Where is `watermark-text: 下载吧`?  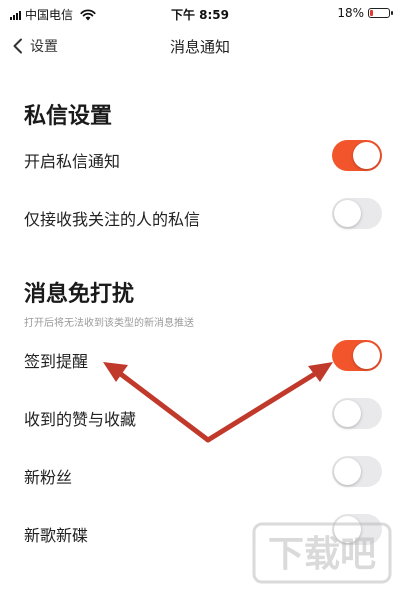 watermark-text: 下载吧 is located at coordinates (322, 554).